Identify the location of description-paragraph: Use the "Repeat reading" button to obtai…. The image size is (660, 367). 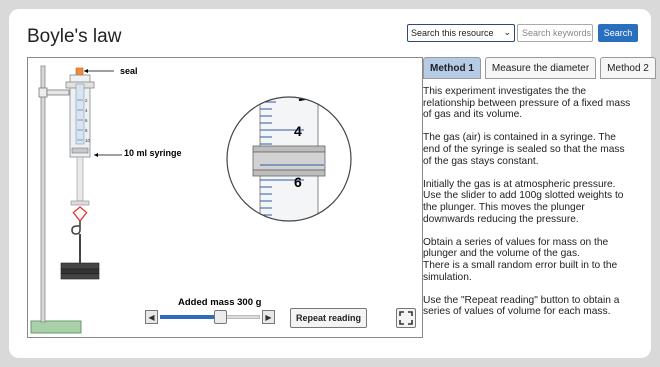
(521, 306).